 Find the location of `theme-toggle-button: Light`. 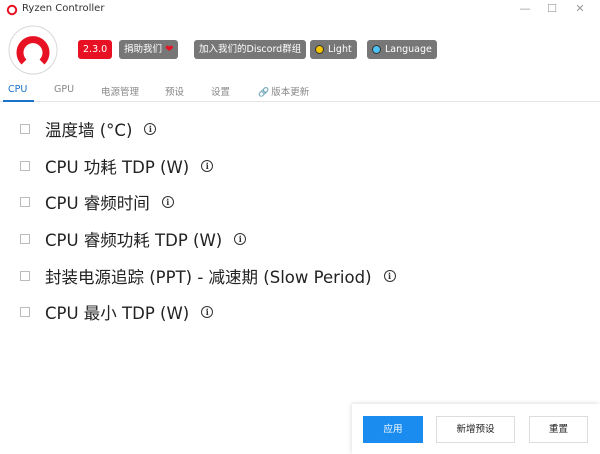

theme-toggle-button: Light is located at coordinates (333, 49).